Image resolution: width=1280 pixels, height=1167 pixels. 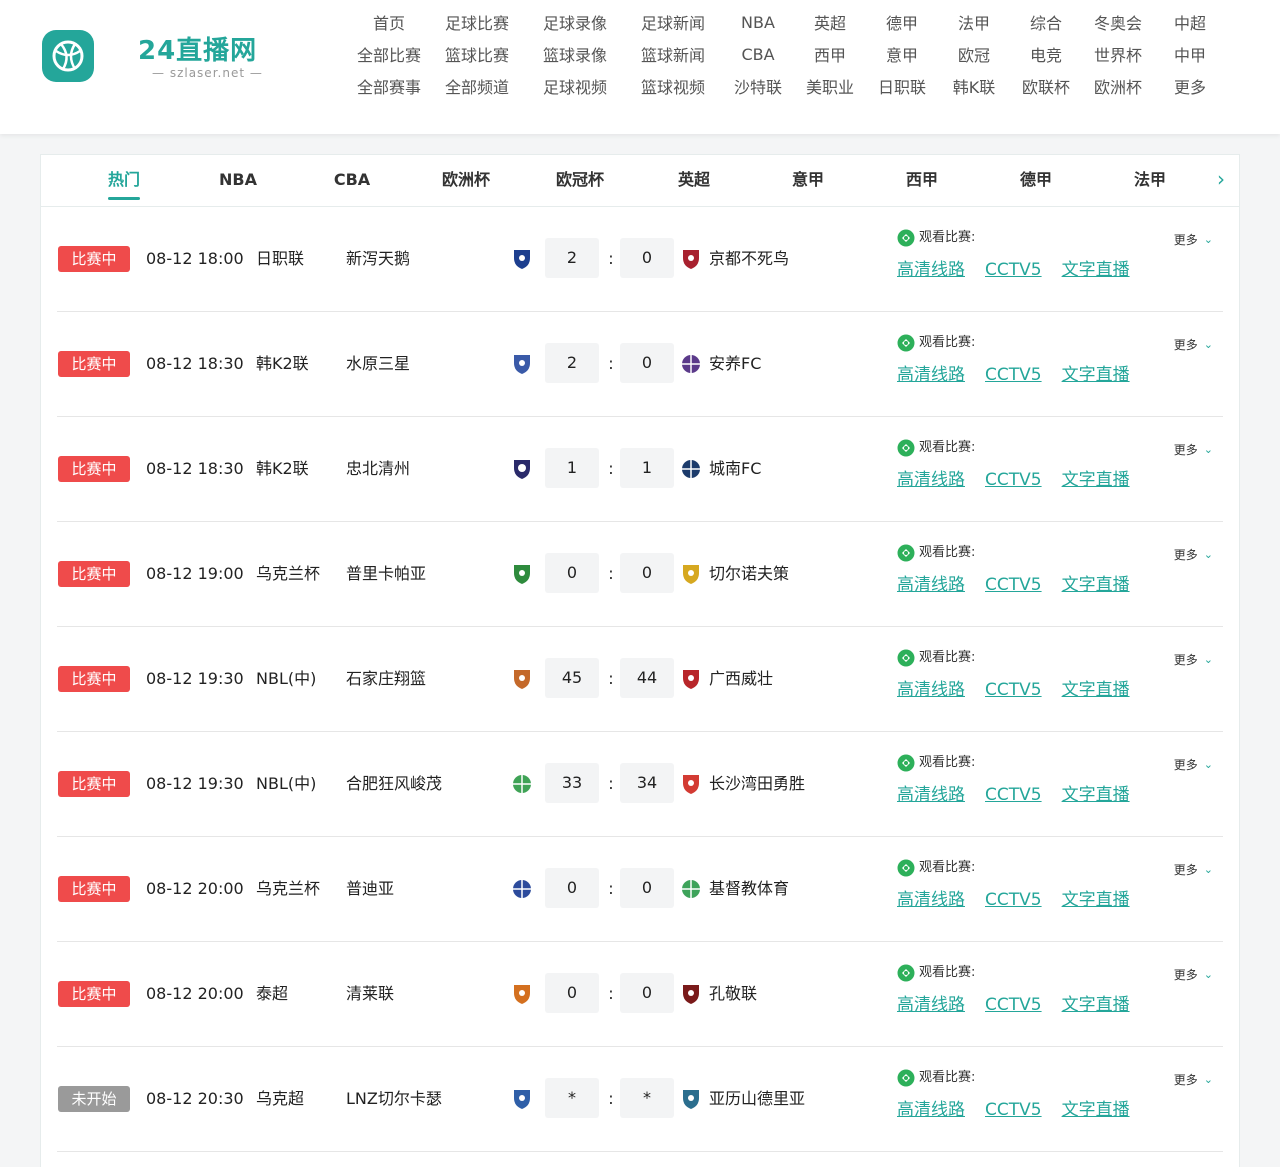 What do you see at coordinates (386, 574) in the screenshot?
I see `home-team: 普里卡帕亚` at bounding box center [386, 574].